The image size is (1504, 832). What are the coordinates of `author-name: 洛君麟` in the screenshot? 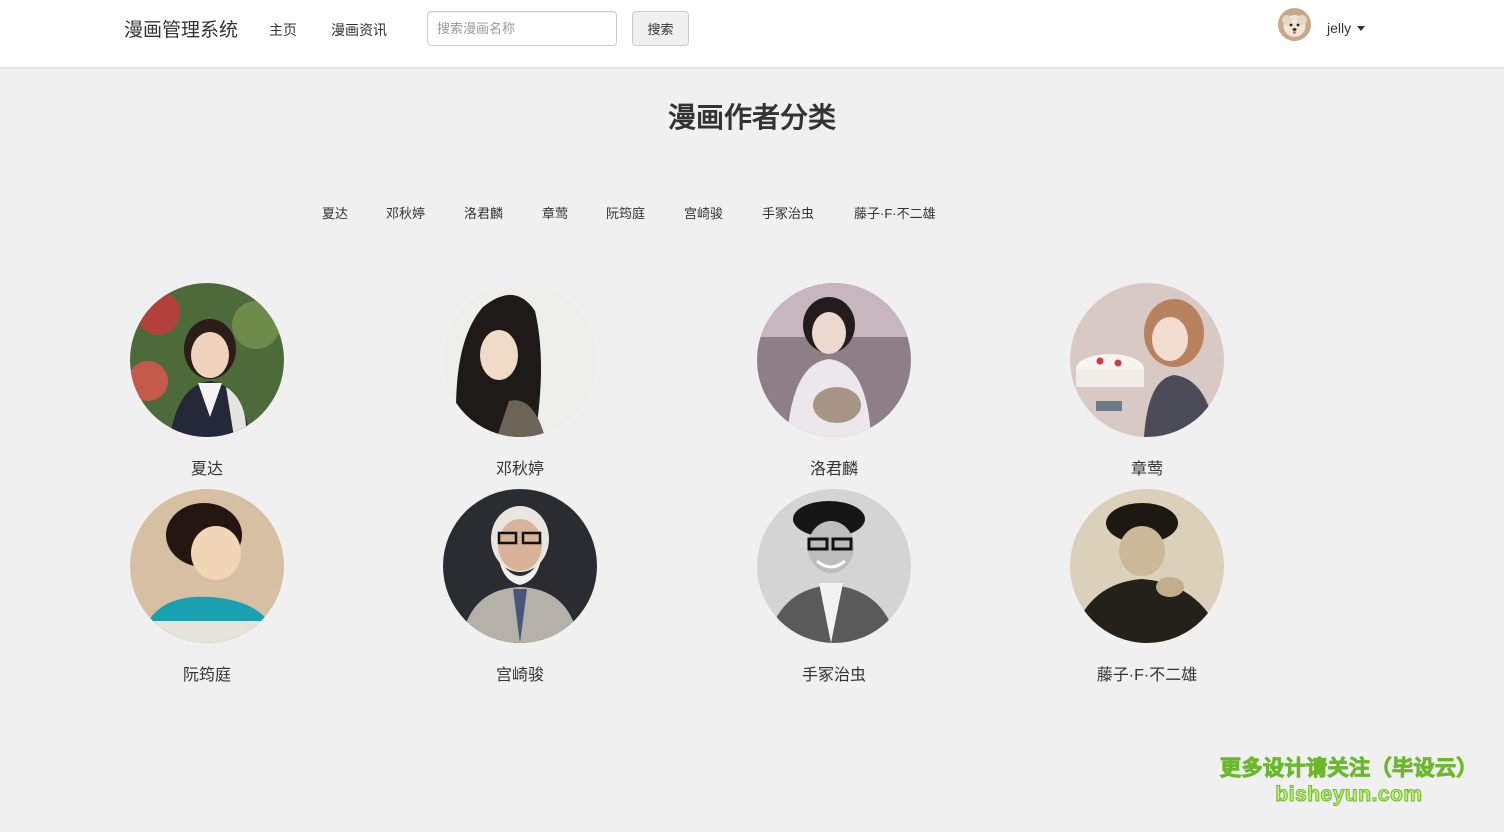 It's located at (833, 469).